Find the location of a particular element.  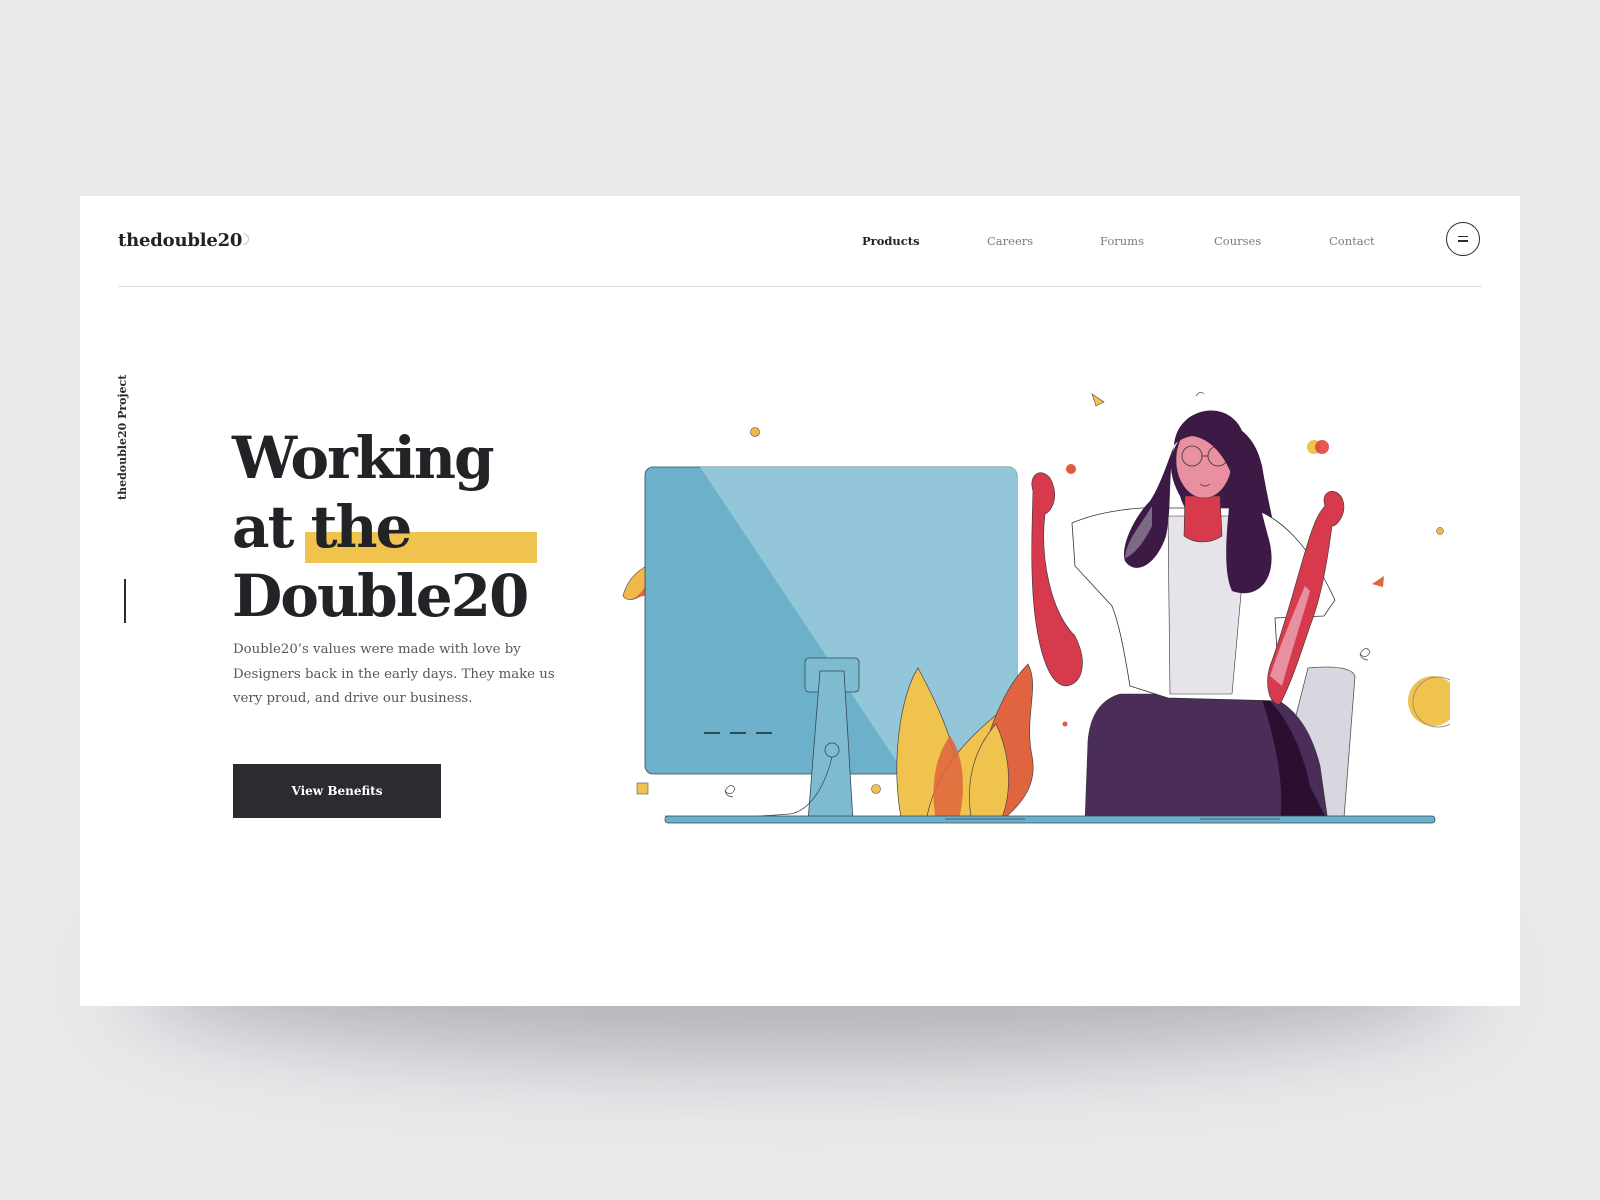

left-arm is located at coordinates (1057, 579).